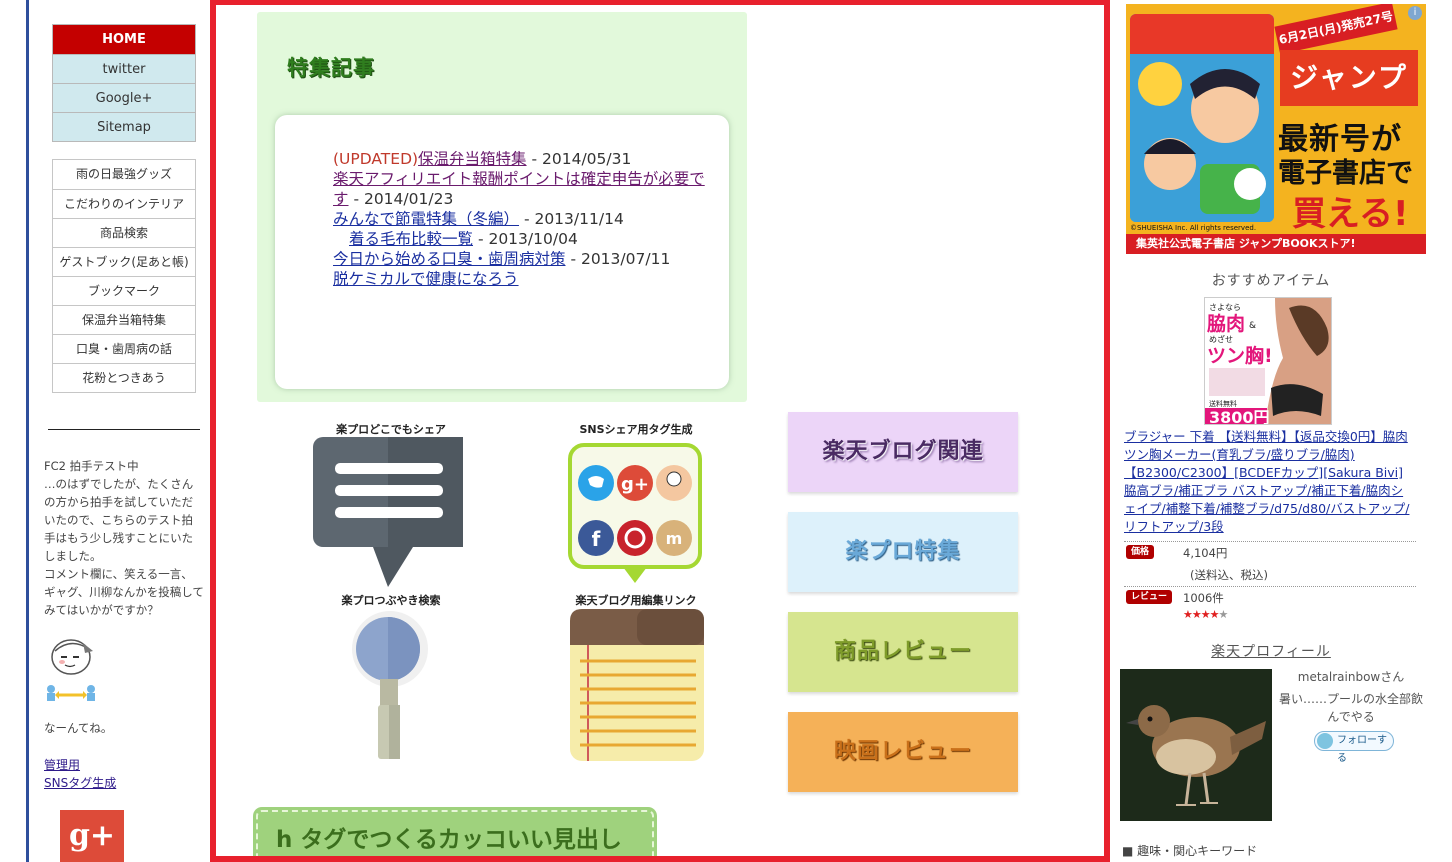  Describe the element at coordinates (449, 259) in the screenshot. I see `article-link: 今日から始める口臭・歯周病対策` at that location.